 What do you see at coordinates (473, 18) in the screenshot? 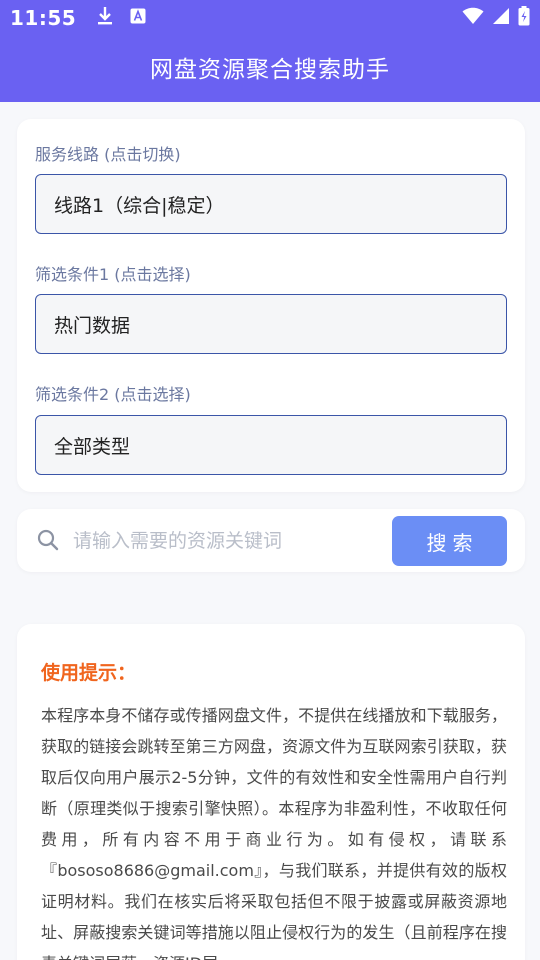
I see `wifi-icon` at bounding box center [473, 18].